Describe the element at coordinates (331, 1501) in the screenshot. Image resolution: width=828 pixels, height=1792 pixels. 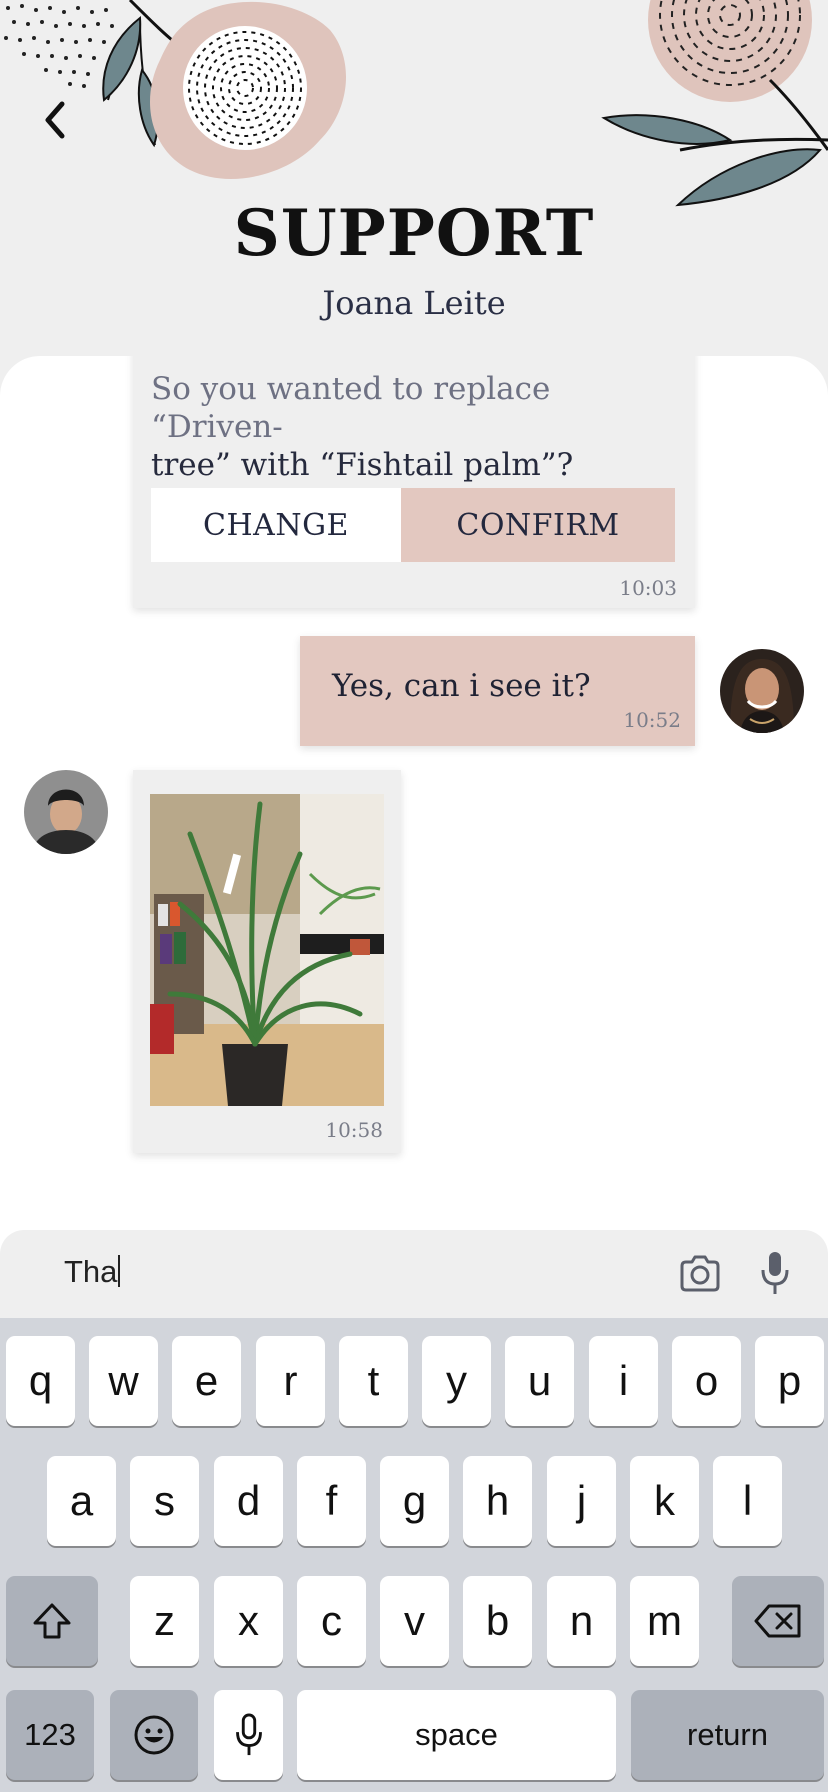
I see `key-f: f` at that location.